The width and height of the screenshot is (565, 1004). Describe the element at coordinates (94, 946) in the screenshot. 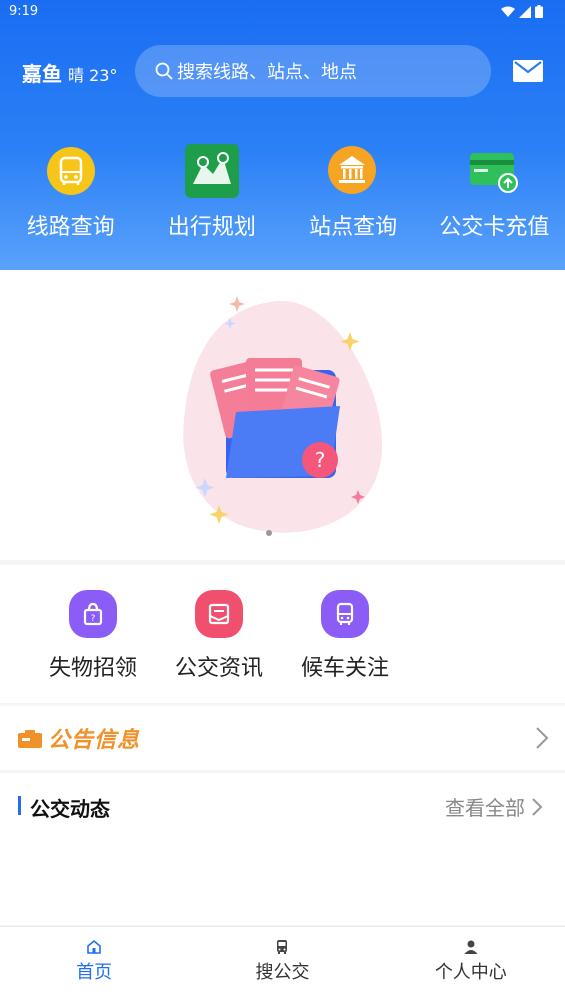

I see `home-icon` at that location.